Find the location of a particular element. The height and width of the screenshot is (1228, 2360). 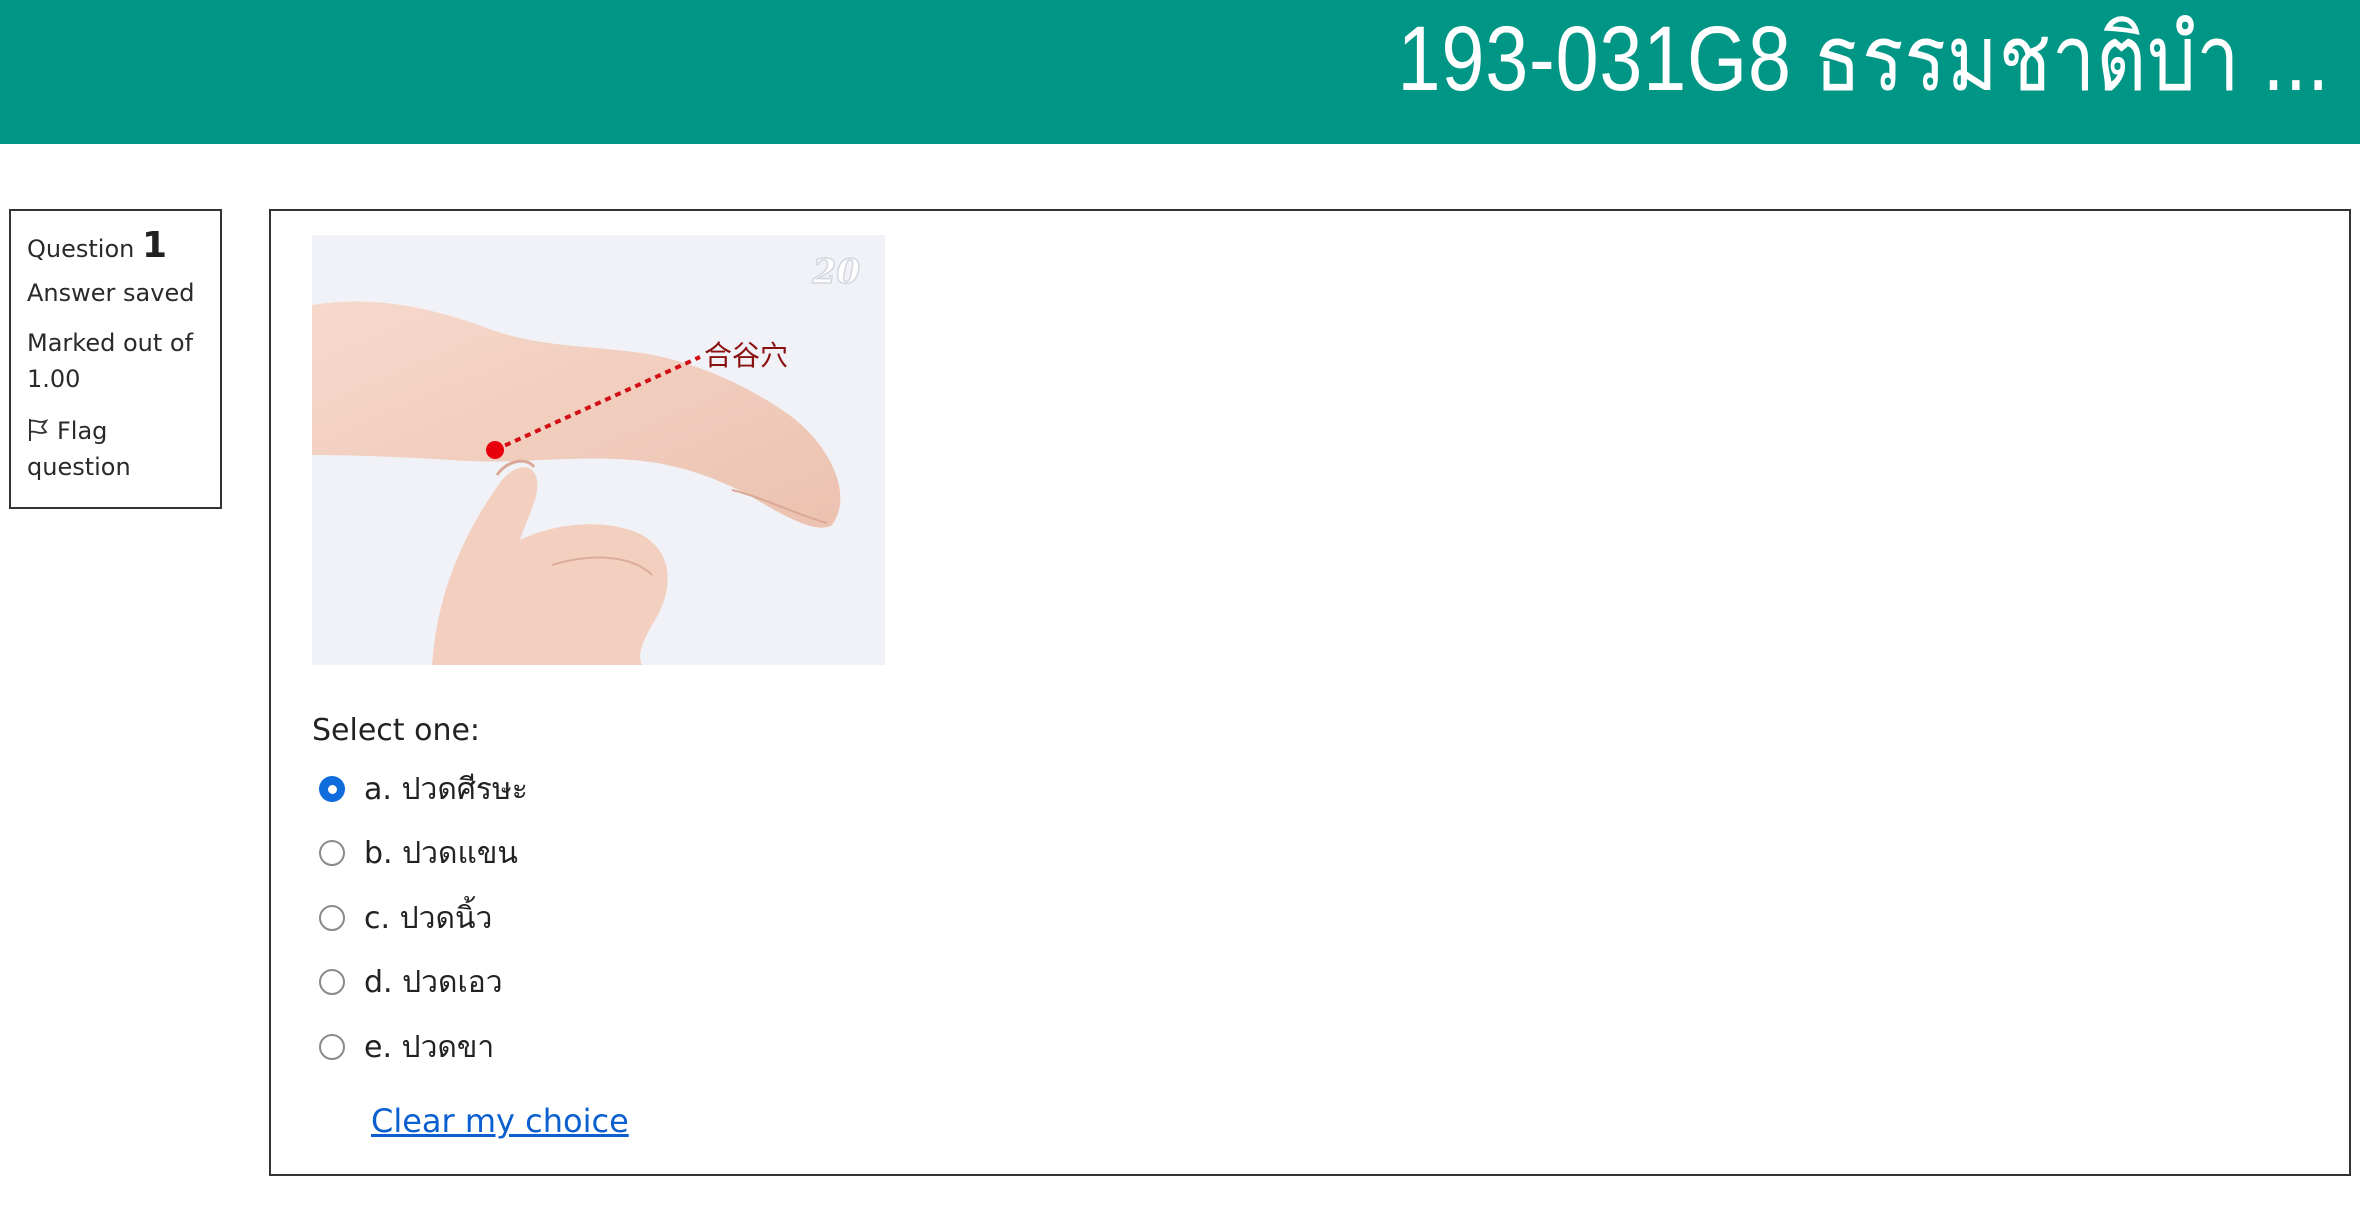

option-d: d. ปวดเอว is located at coordinates (411, 982).